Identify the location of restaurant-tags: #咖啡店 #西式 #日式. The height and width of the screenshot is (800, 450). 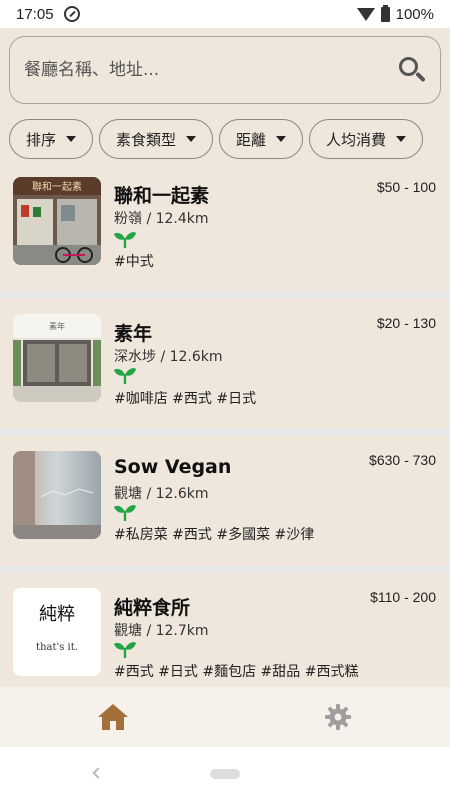
(185, 399).